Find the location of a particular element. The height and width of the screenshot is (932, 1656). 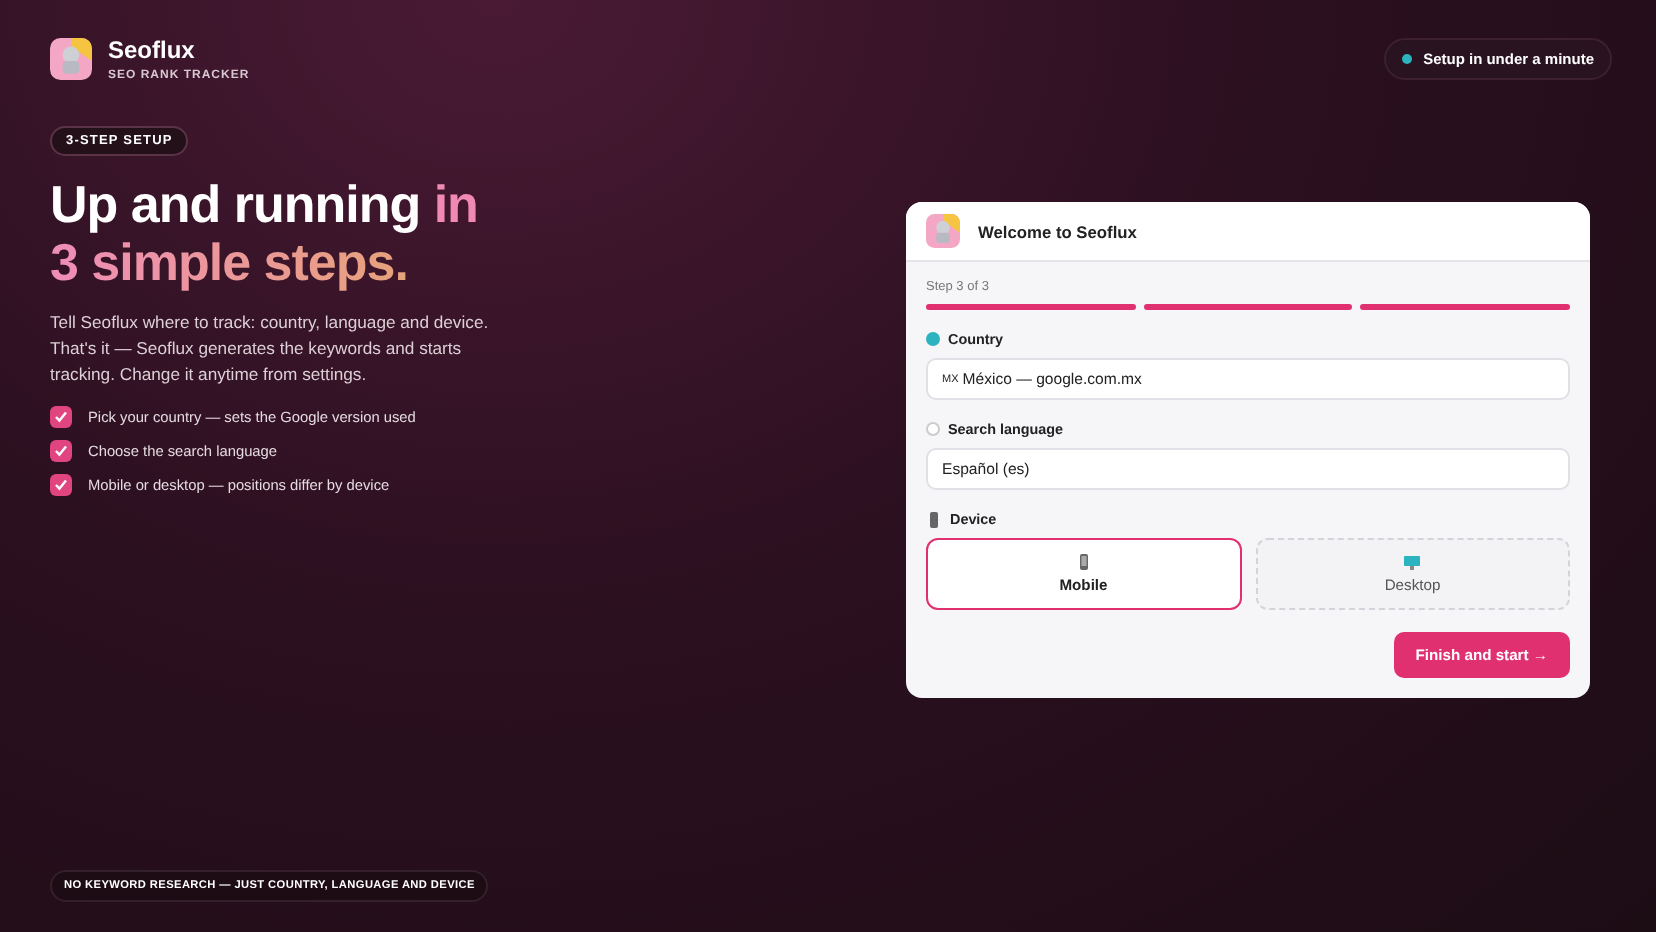

dialog-title: Welcome to Seoflux is located at coordinates (1057, 231).